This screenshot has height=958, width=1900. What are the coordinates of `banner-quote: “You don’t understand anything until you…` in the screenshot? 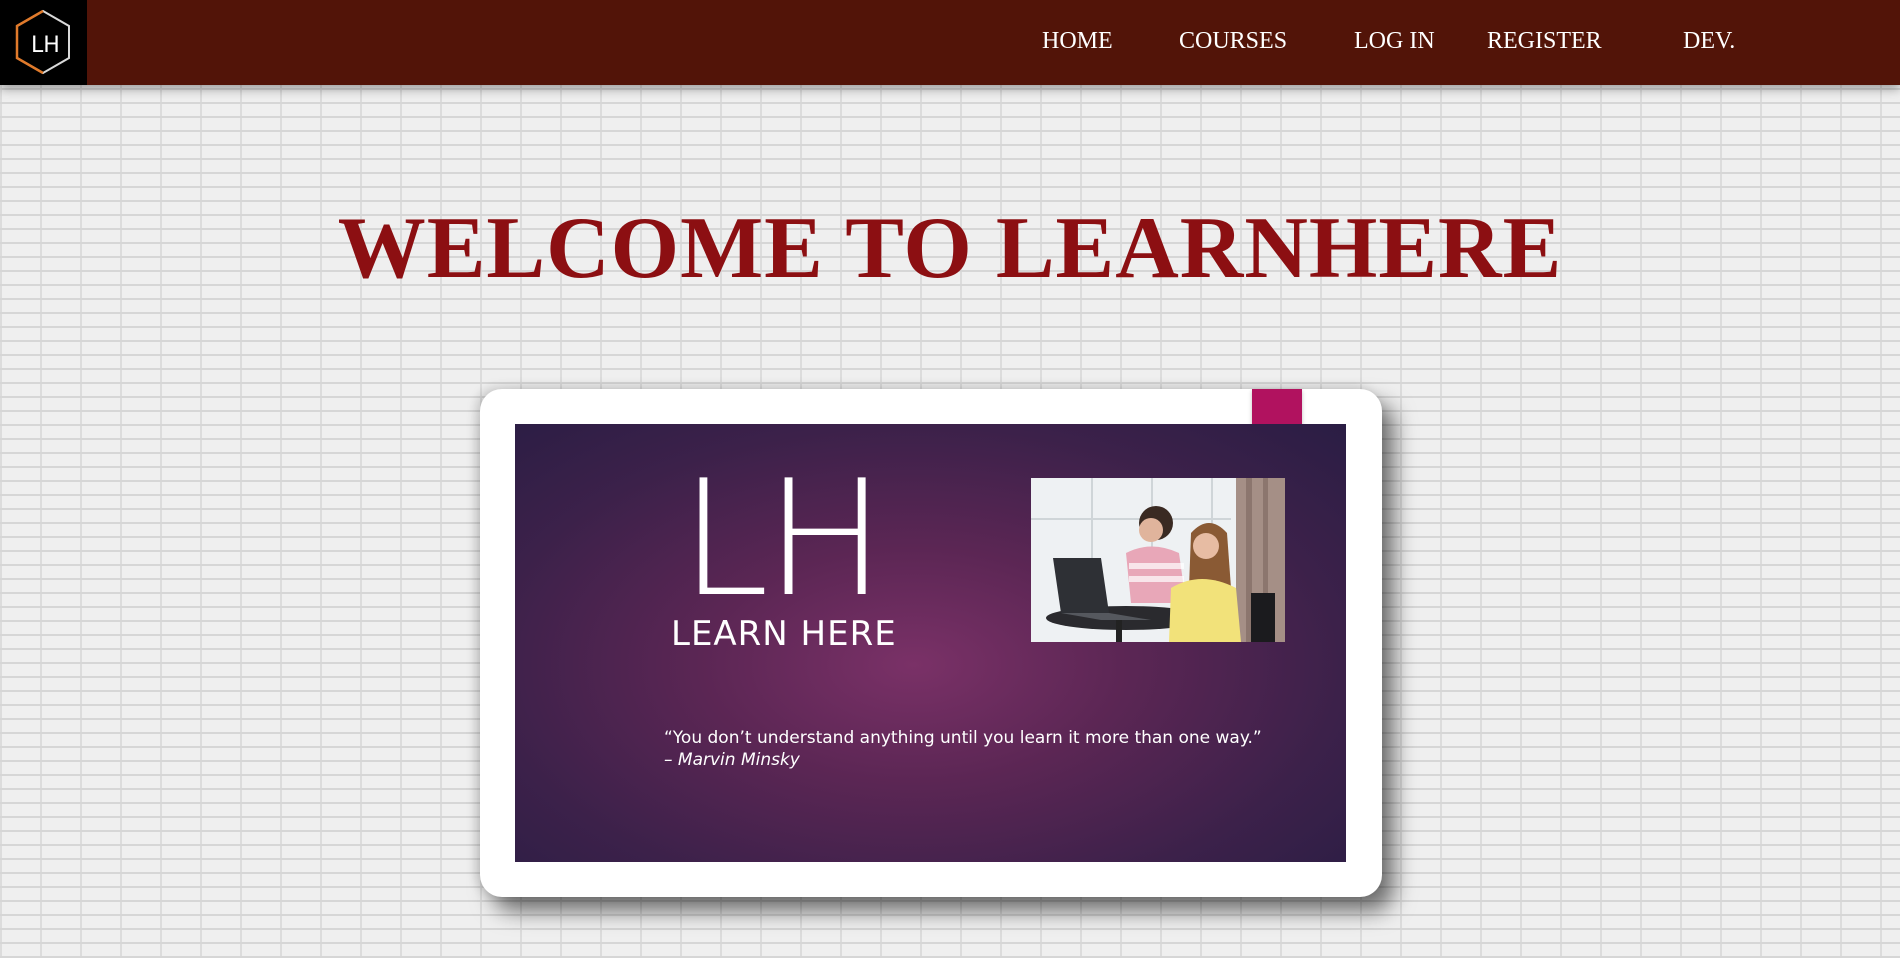 It's located at (963, 749).